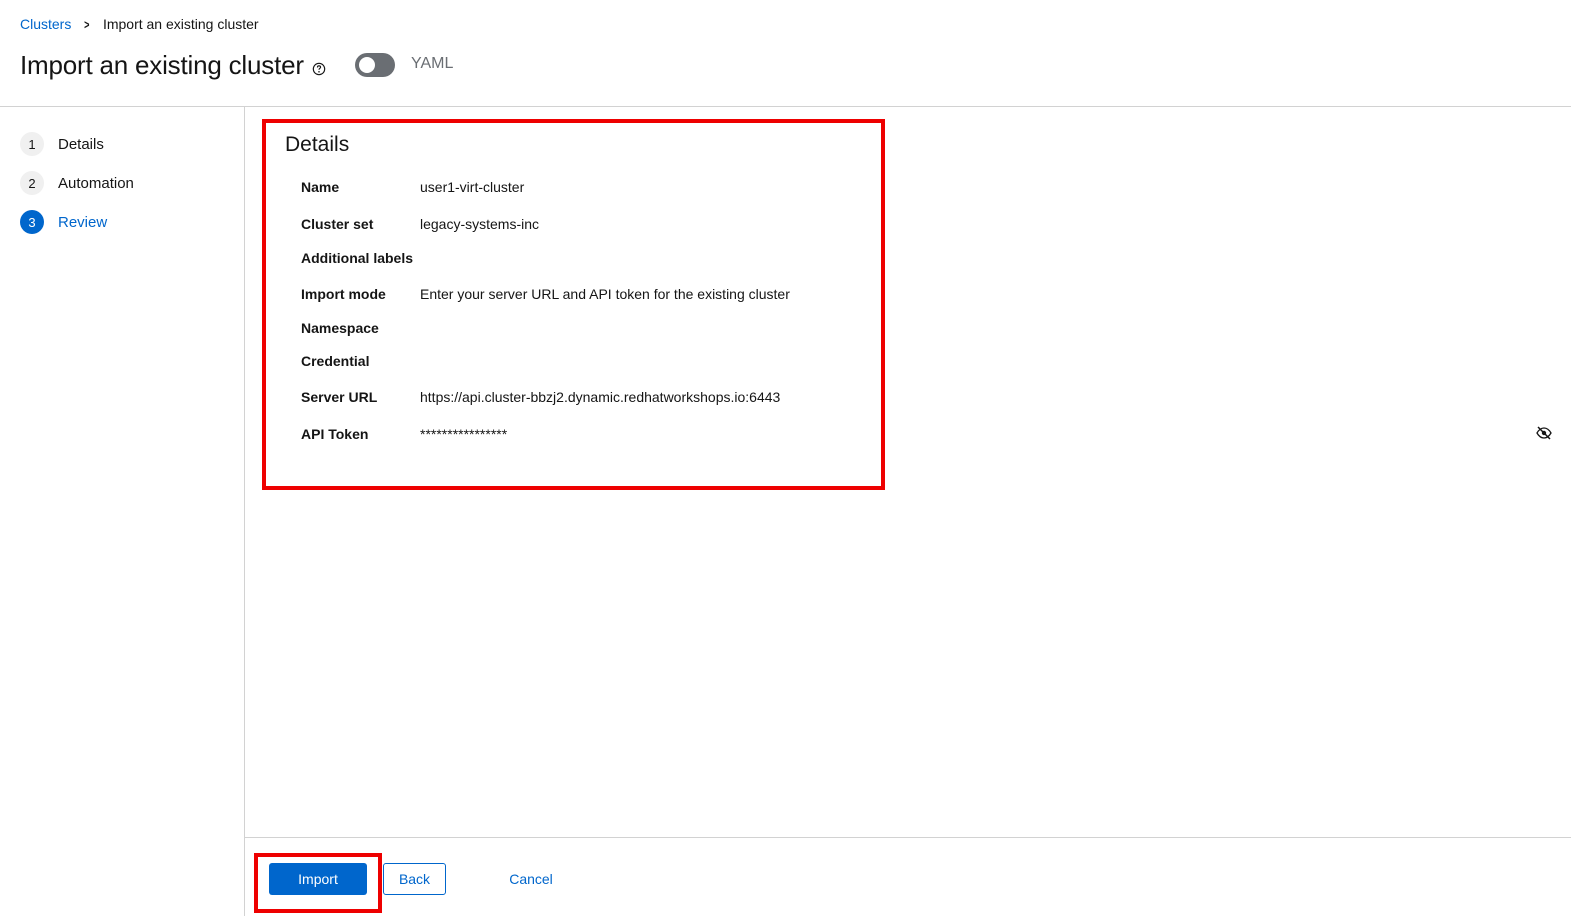 The height and width of the screenshot is (916, 1571). Describe the element at coordinates (340, 328) in the screenshot. I see `field-term-namespace: Namespace` at that location.